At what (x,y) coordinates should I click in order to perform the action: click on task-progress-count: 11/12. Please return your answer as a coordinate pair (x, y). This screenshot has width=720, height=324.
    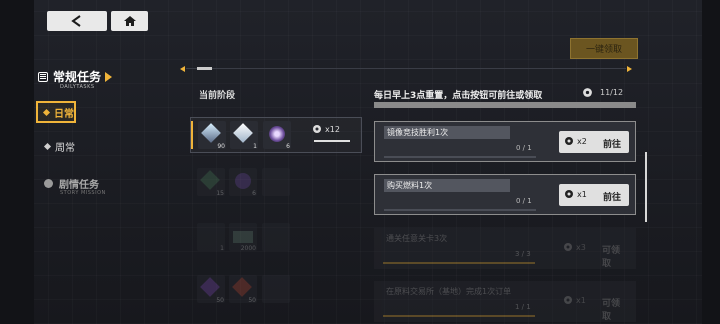
    Looking at the image, I should click on (612, 92).